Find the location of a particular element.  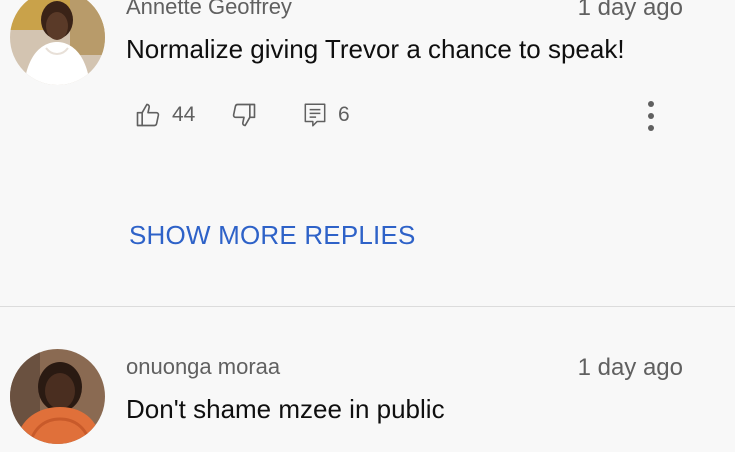

thumbs-down-icon is located at coordinates (244, 115).